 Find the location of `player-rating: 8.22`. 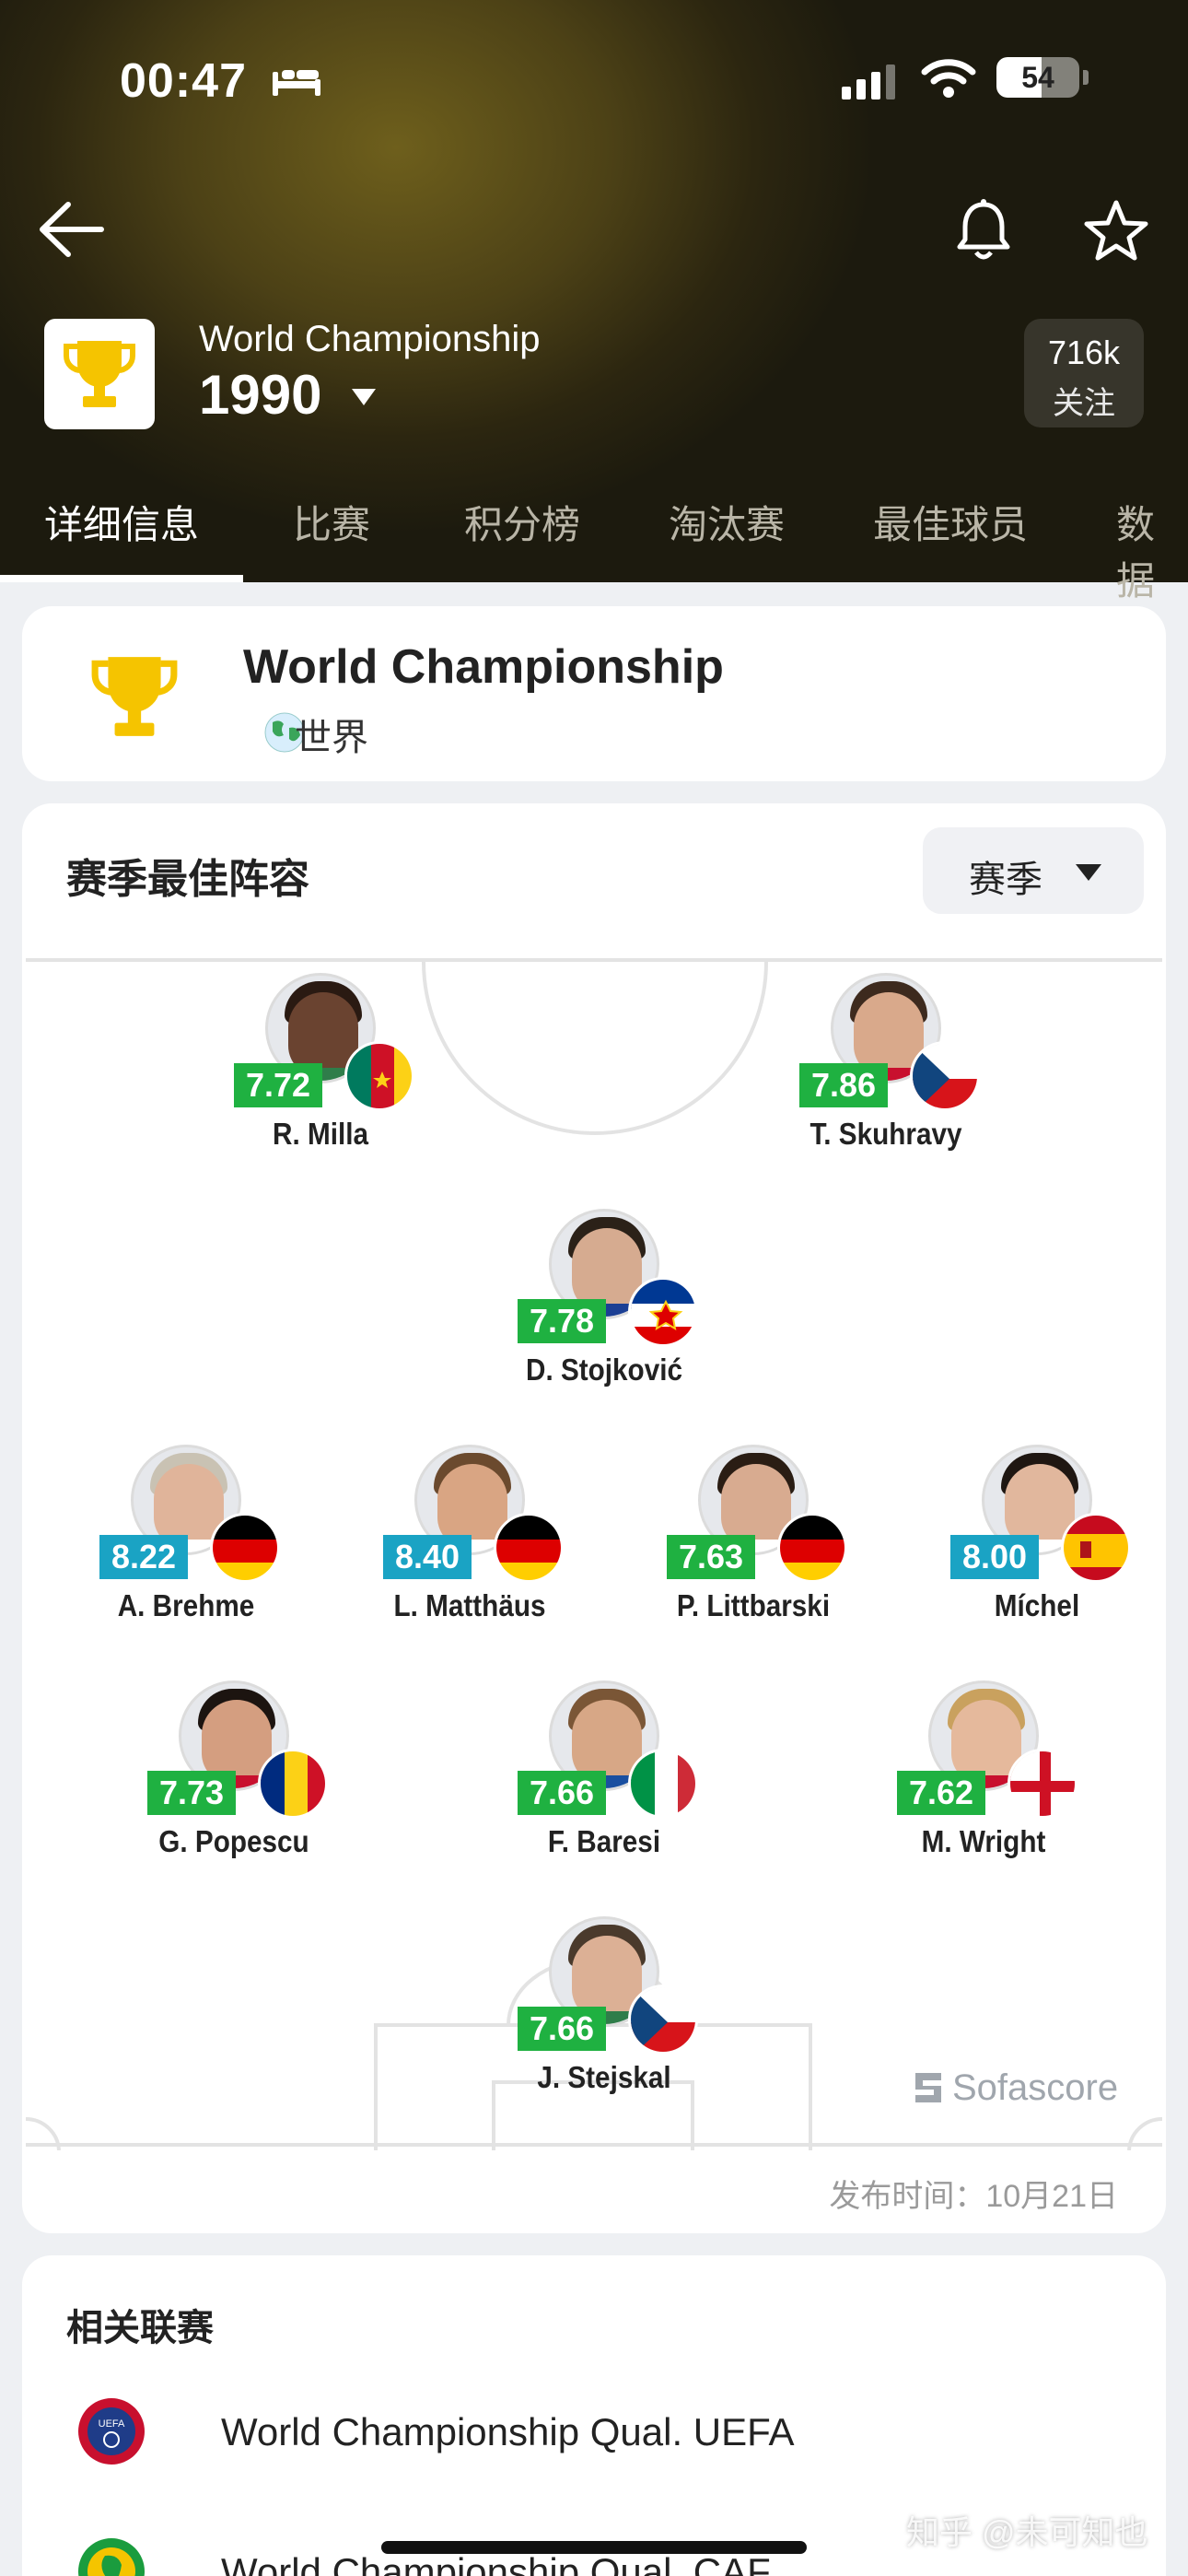

player-rating: 8.22 is located at coordinates (143, 1557).